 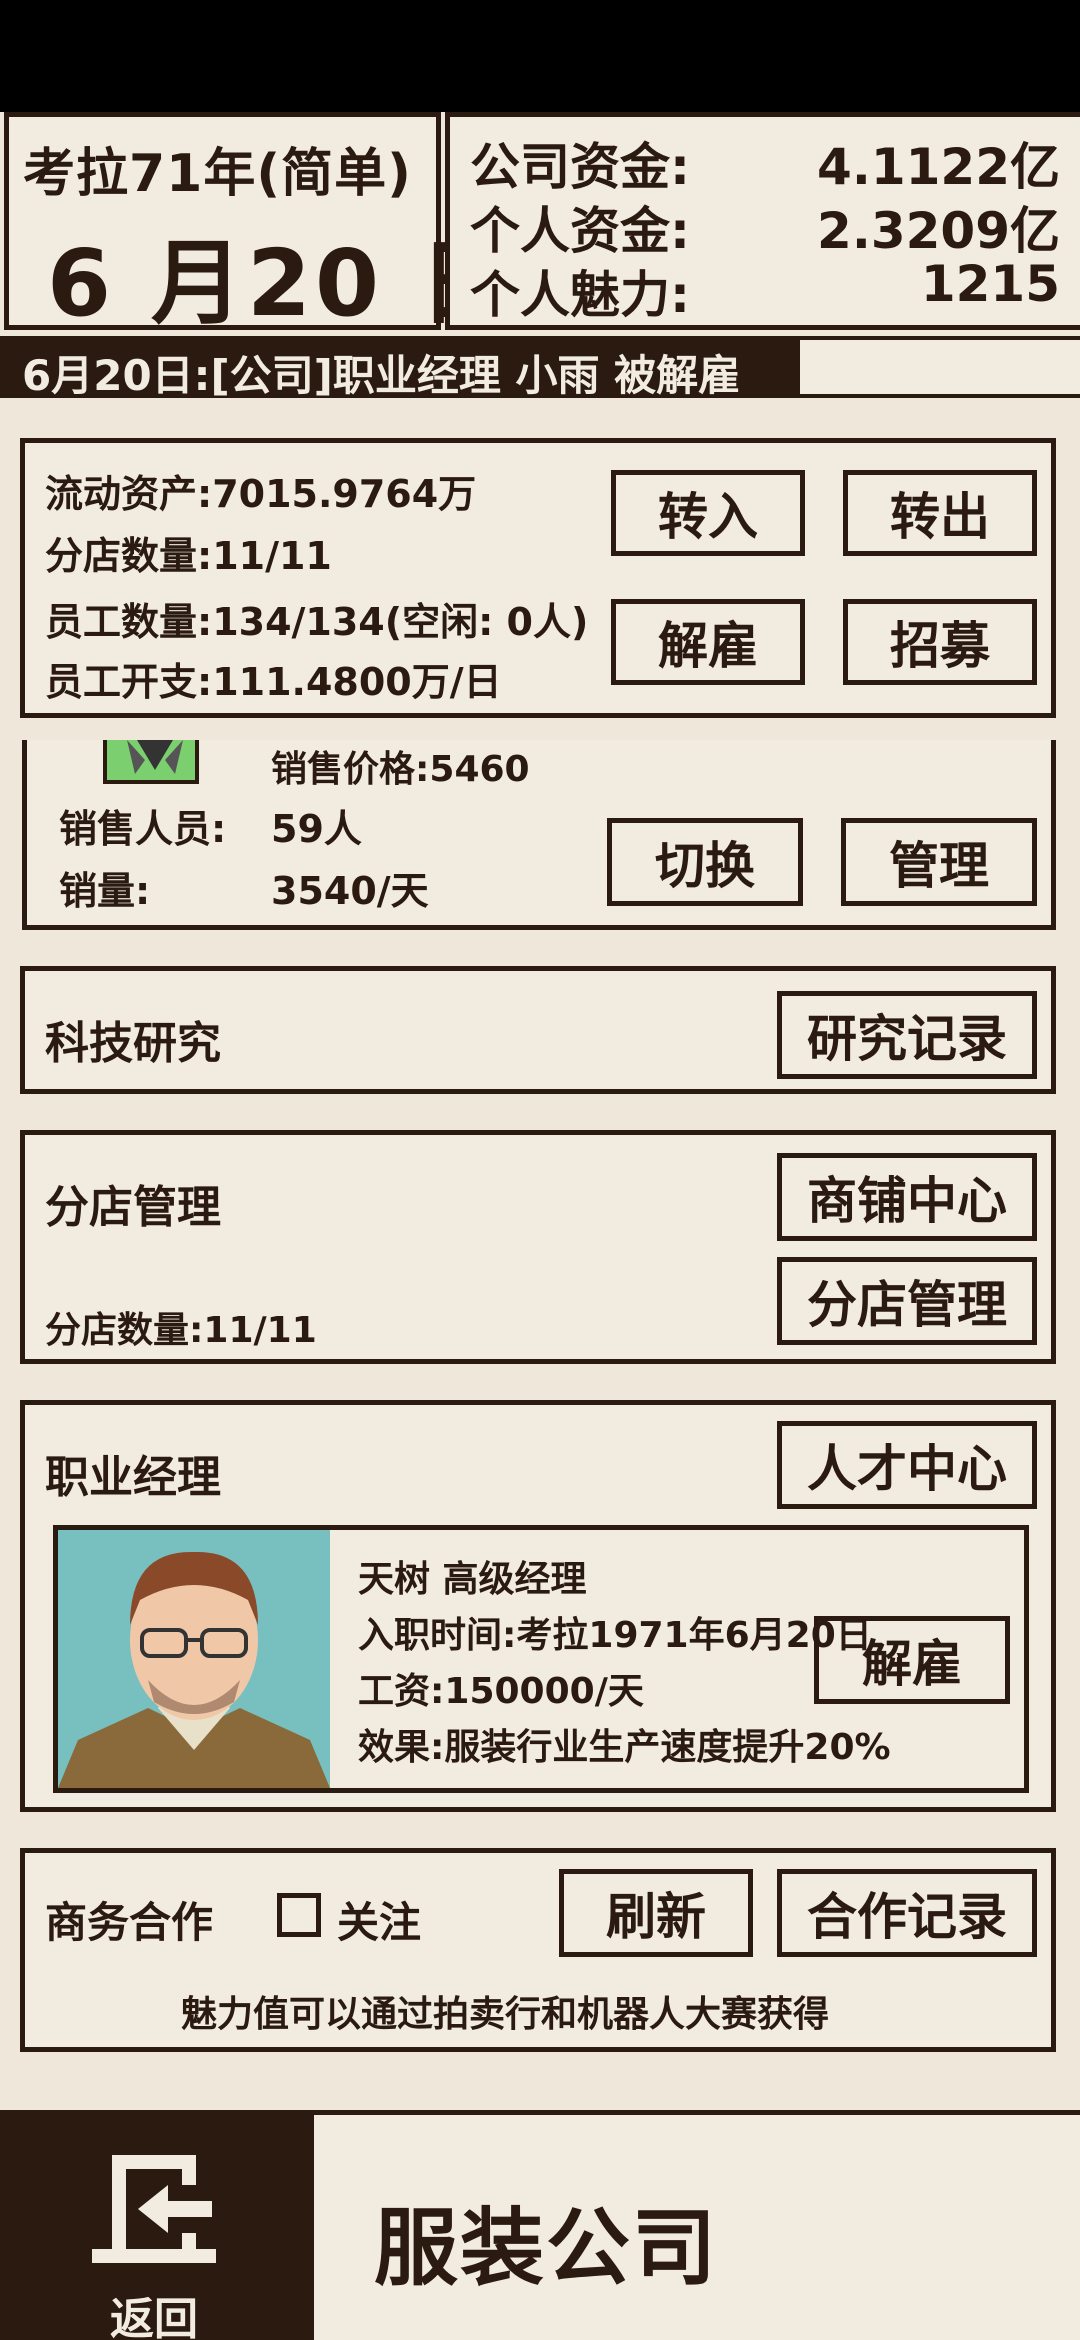 What do you see at coordinates (705, 862) in the screenshot?
I see `switch-button: 切换` at bounding box center [705, 862].